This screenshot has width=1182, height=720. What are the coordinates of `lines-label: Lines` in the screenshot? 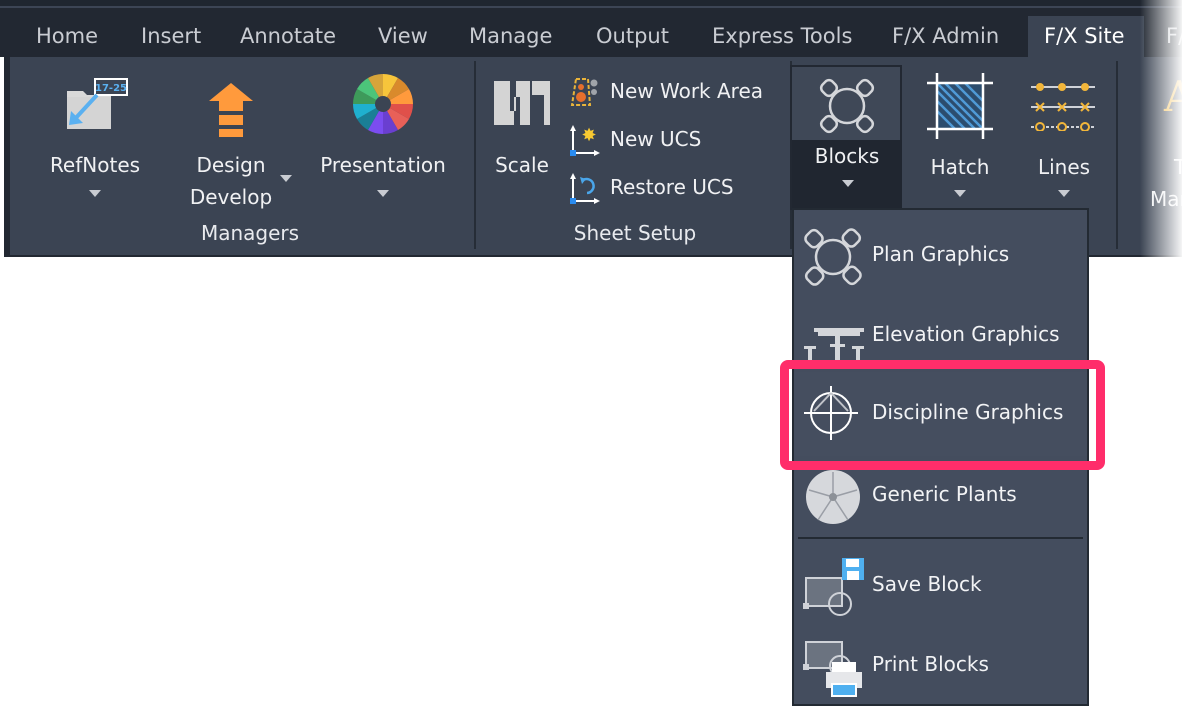 It's located at (1064, 167).